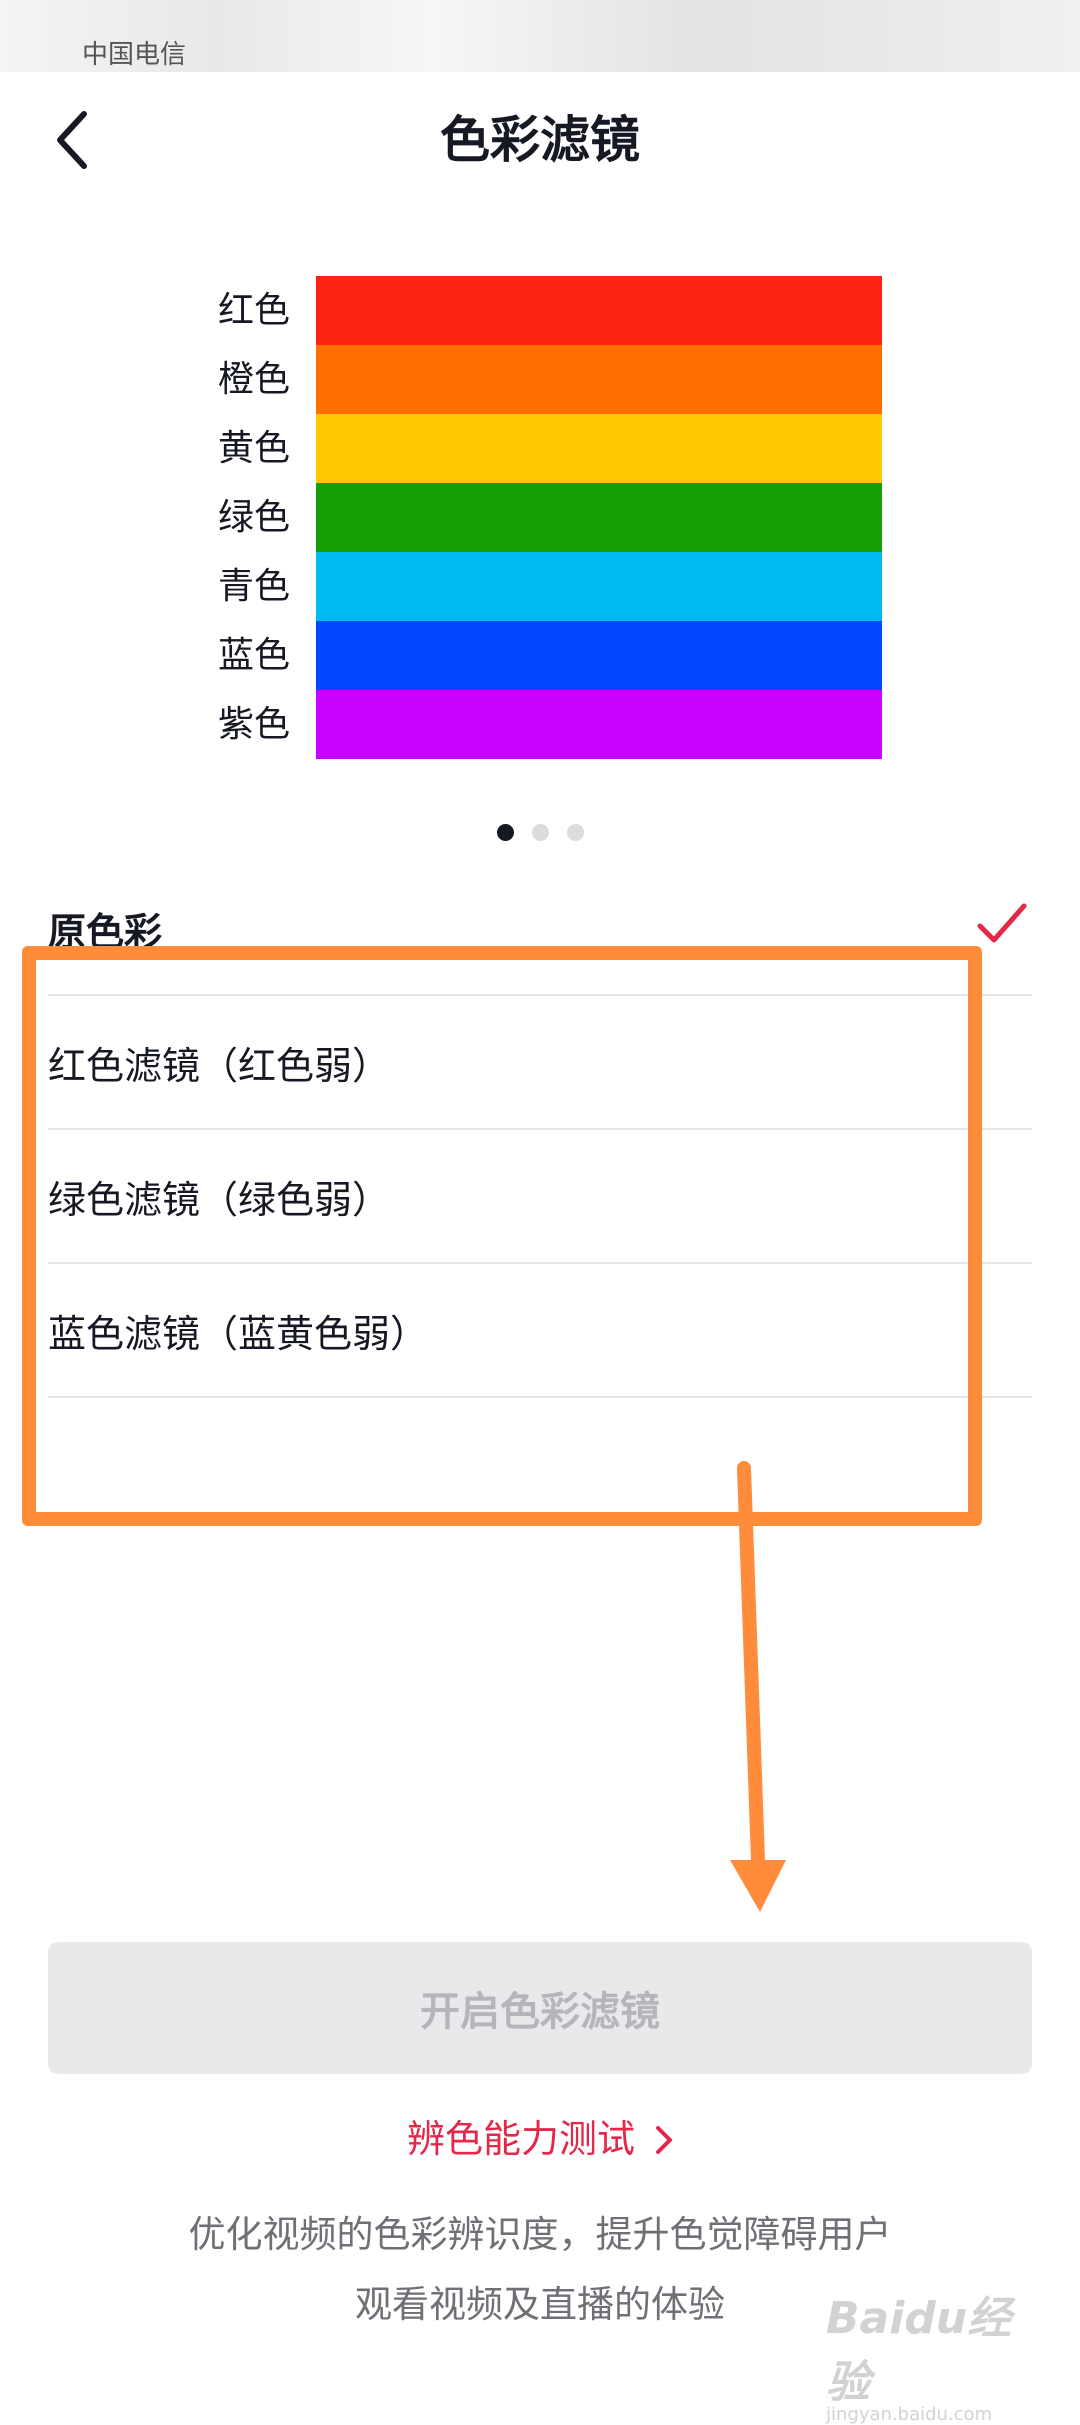 This screenshot has width=1080, height=2425. Describe the element at coordinates (520, 2139) in the screenshot. I see `color-test-link-label: 辨色能力测试` at that location.